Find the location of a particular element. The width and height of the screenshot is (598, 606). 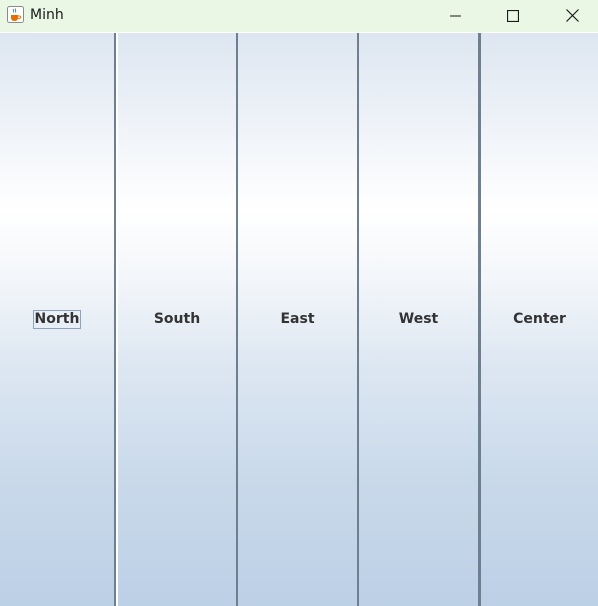

maximize-icon is located at coordinates (513, 16).